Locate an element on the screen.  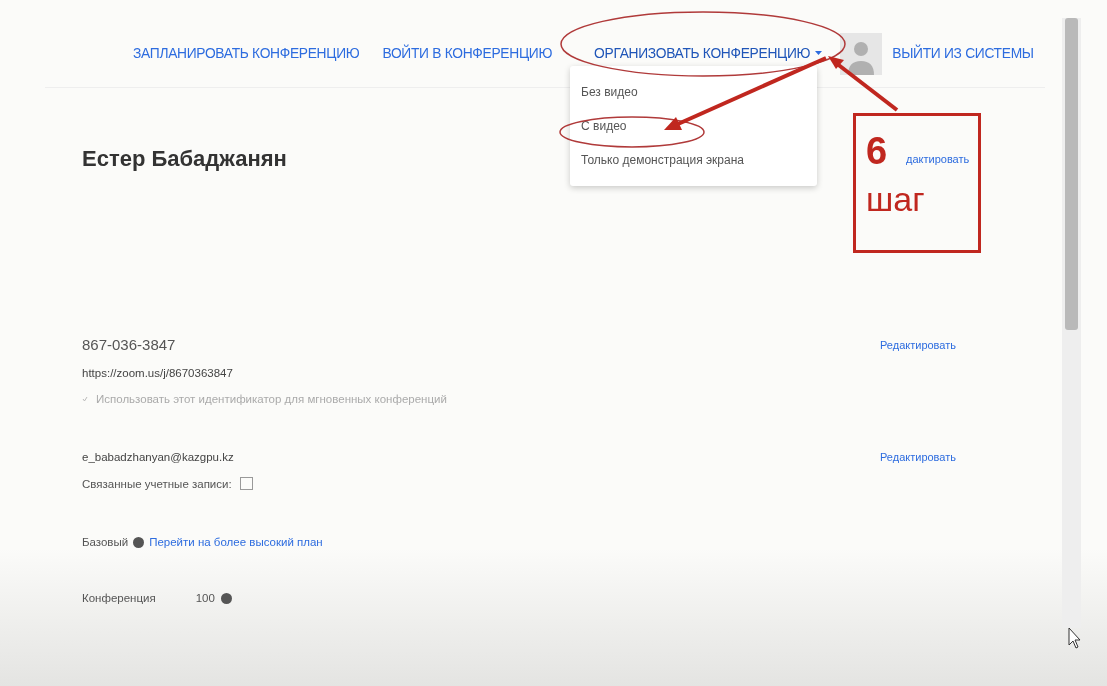
dropdown-item: Без видео is located at coordinates (694, 92).